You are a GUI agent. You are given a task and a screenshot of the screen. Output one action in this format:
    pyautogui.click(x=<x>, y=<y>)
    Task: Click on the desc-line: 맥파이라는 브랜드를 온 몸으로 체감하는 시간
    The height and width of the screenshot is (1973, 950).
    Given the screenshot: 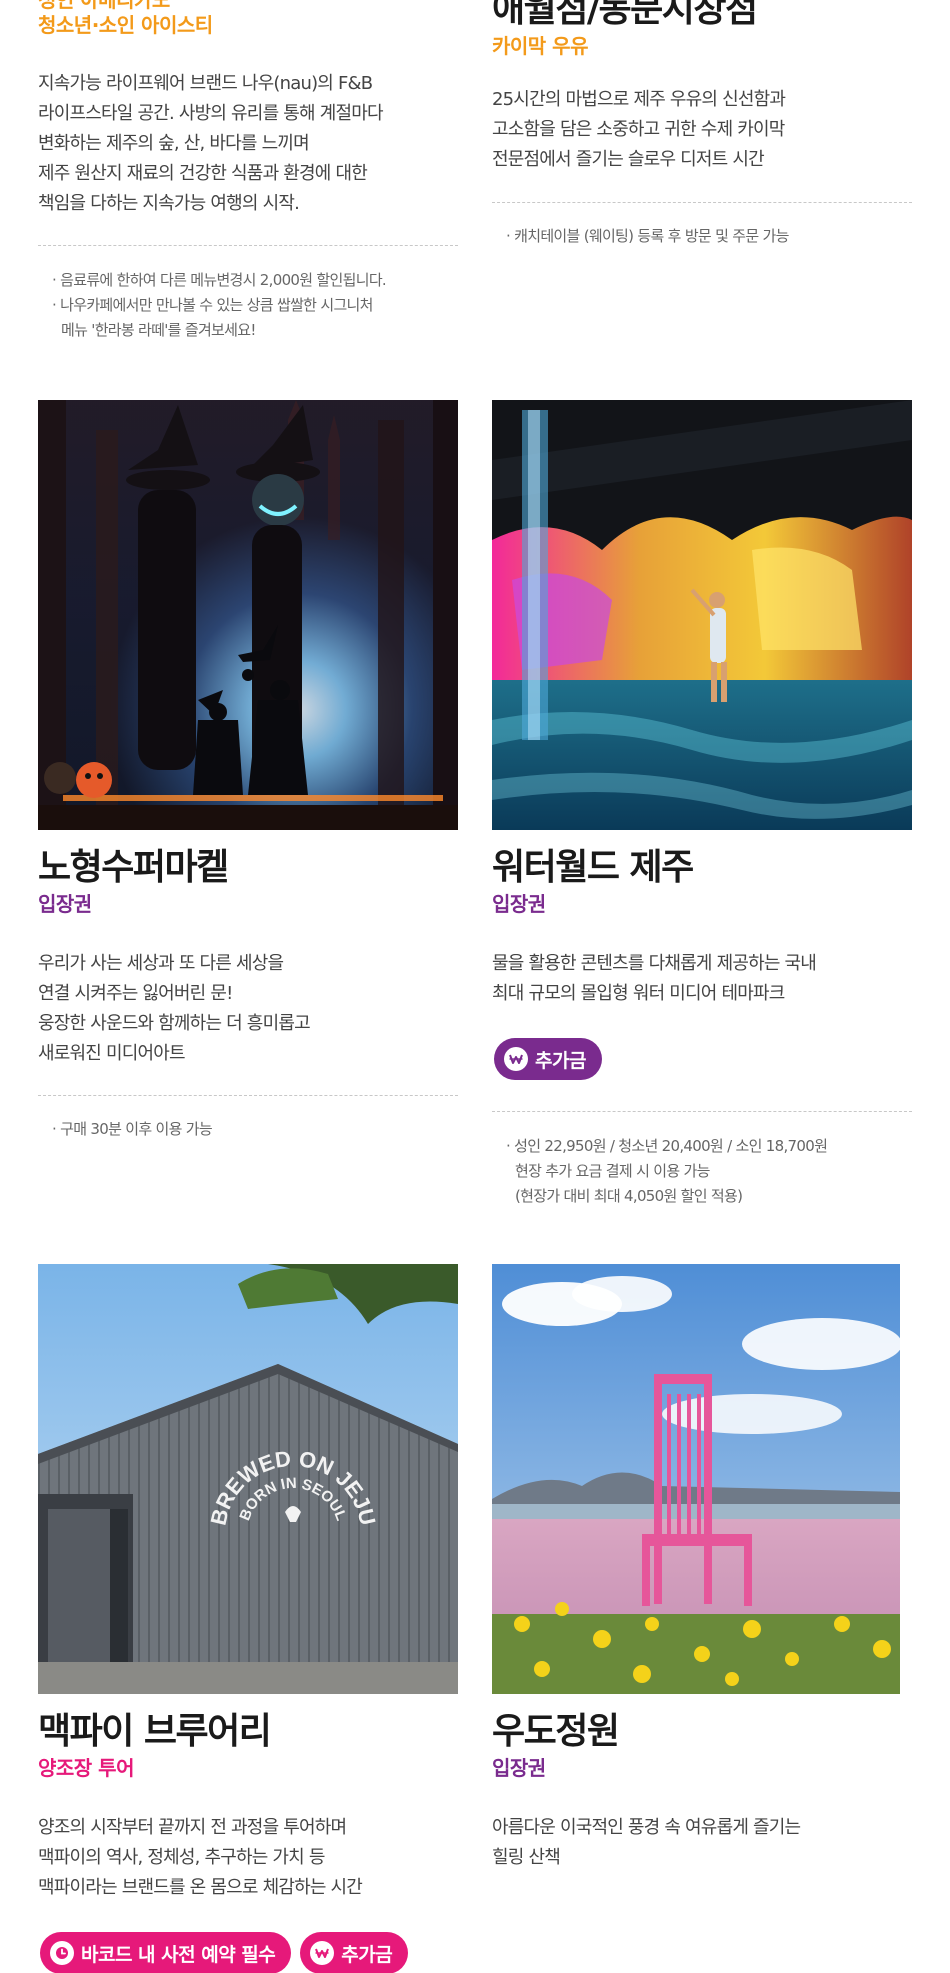 What is the action you would take?
    pyautogui.click(x=200, y=1887)
    